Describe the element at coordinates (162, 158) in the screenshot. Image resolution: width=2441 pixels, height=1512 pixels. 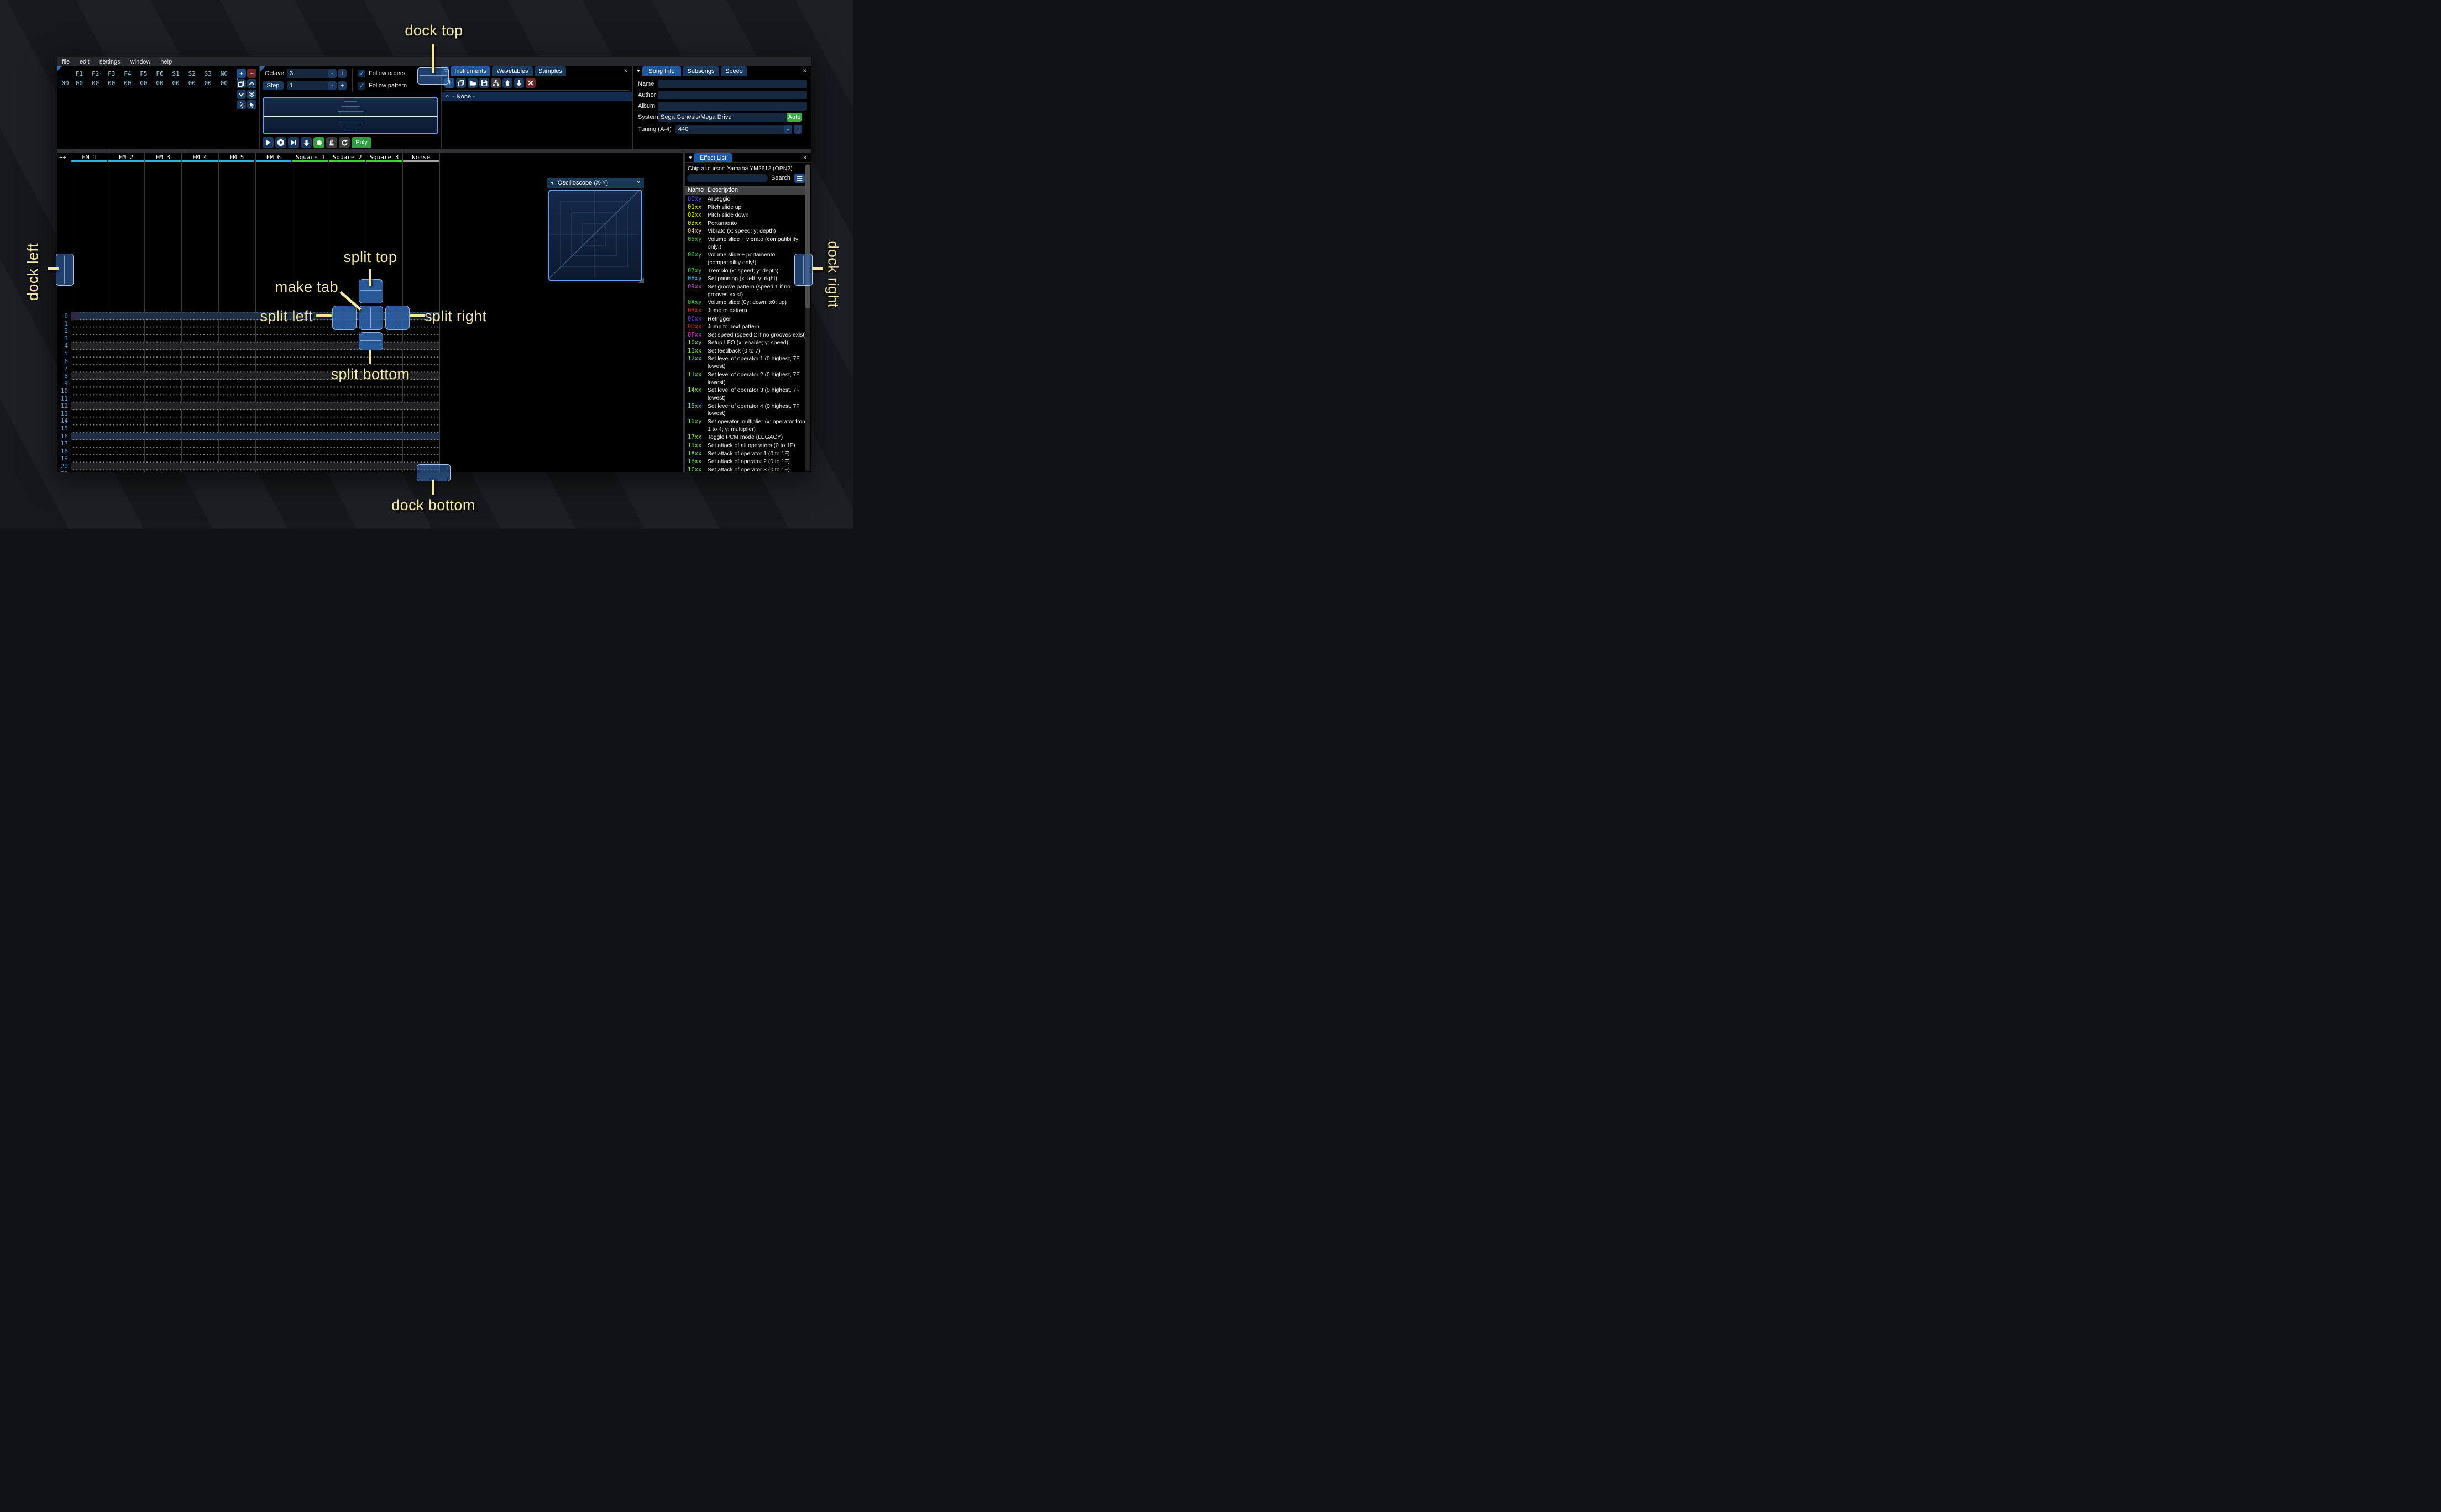
I see `channel-header-fm-3: FM 3` at that location.